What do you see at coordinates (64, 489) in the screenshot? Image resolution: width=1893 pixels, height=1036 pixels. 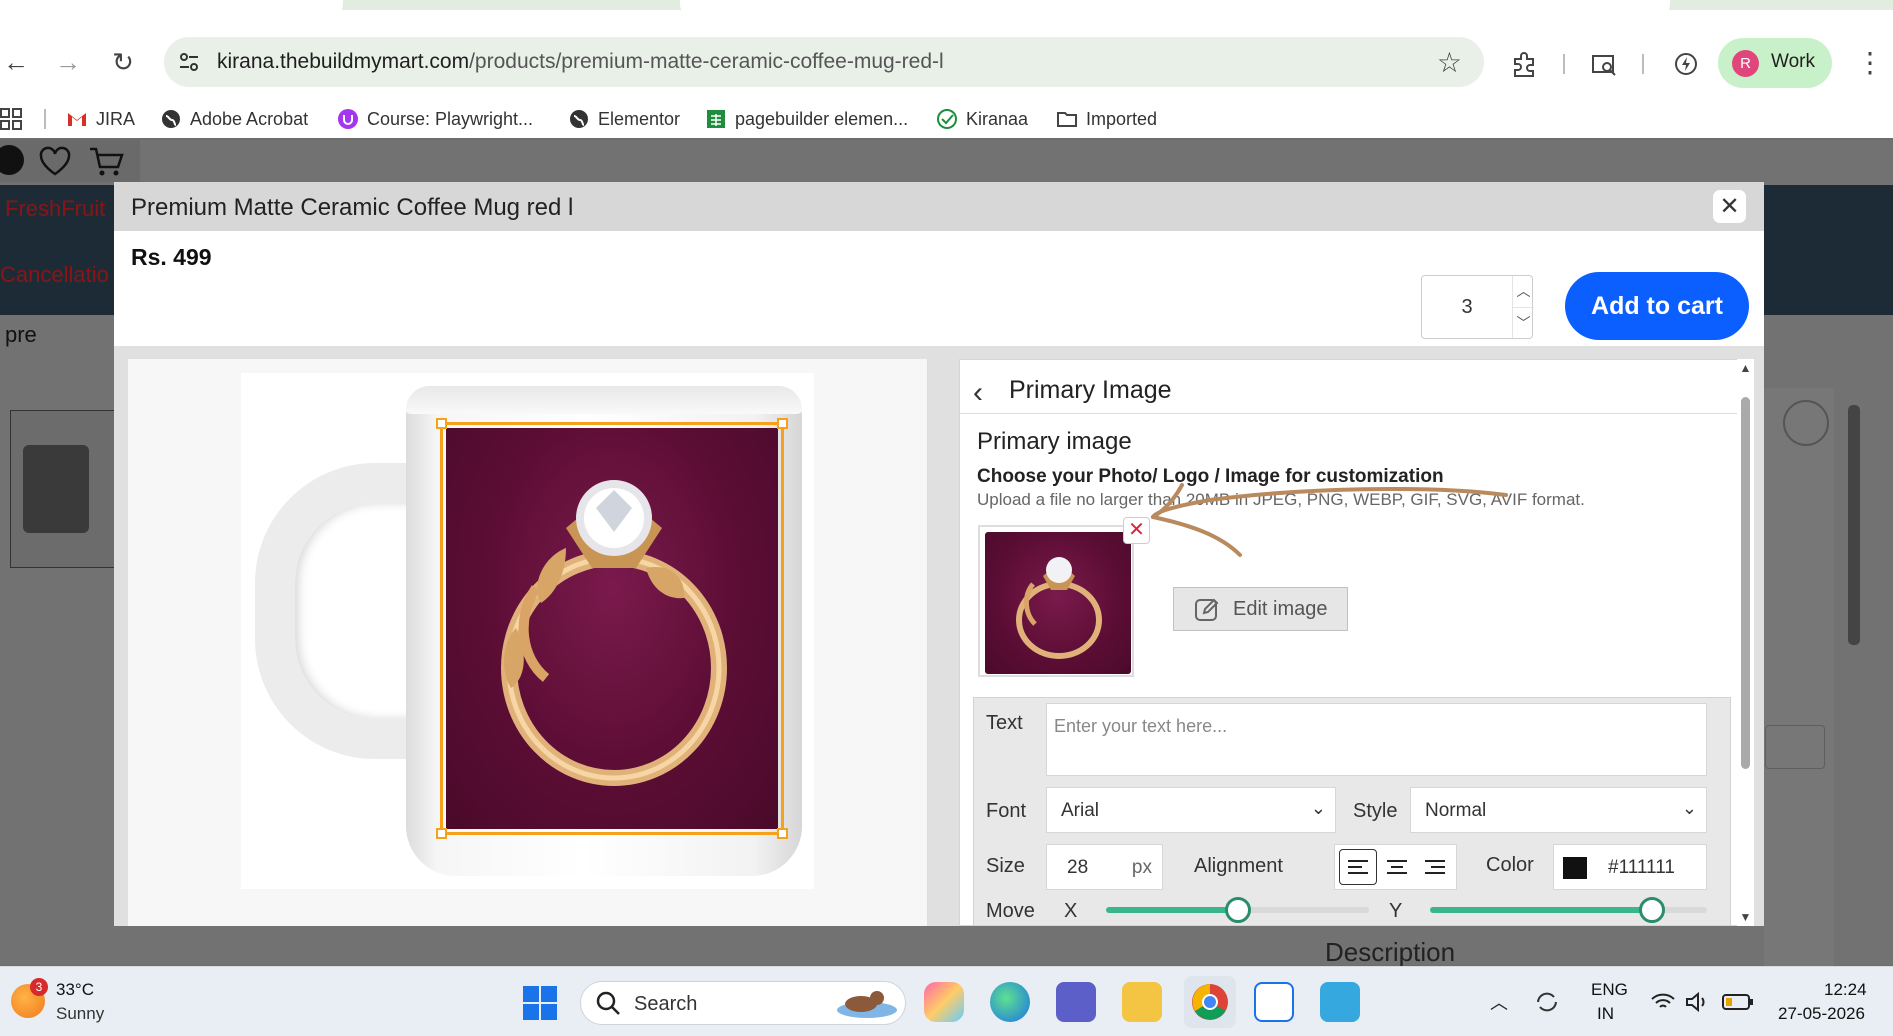 I see `product-thumbnail` at bounding box center [64, 489].